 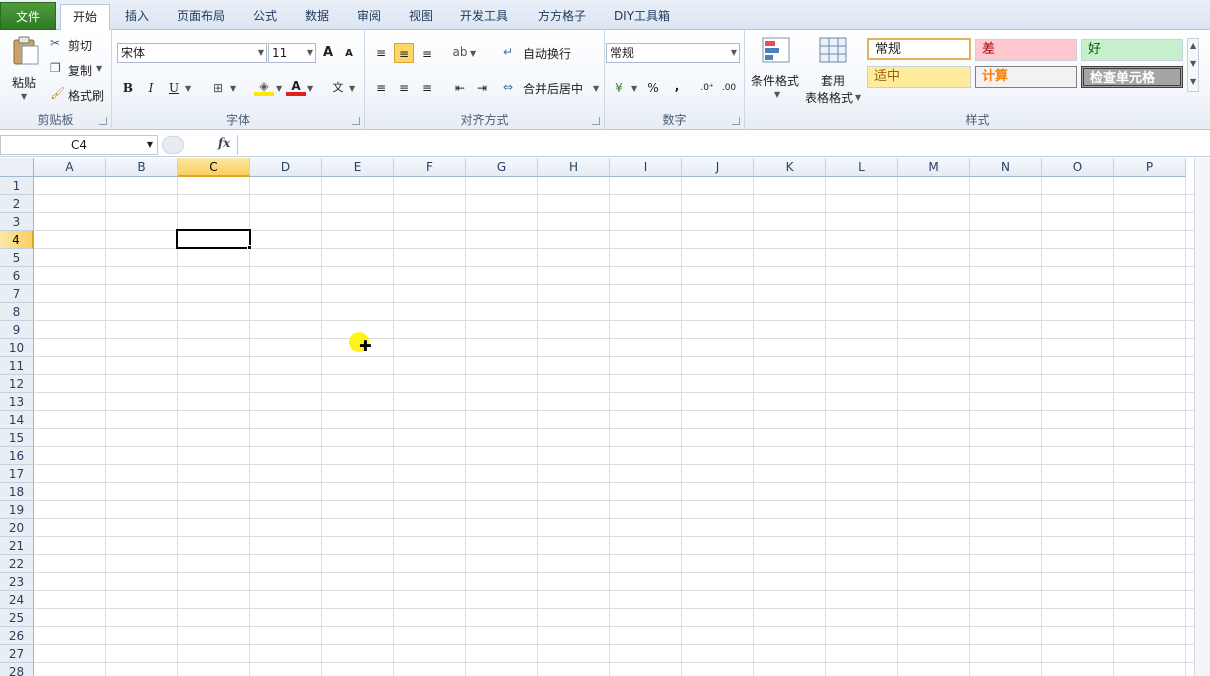 I want to click on italic-button: I, so click(x=151, y=88).